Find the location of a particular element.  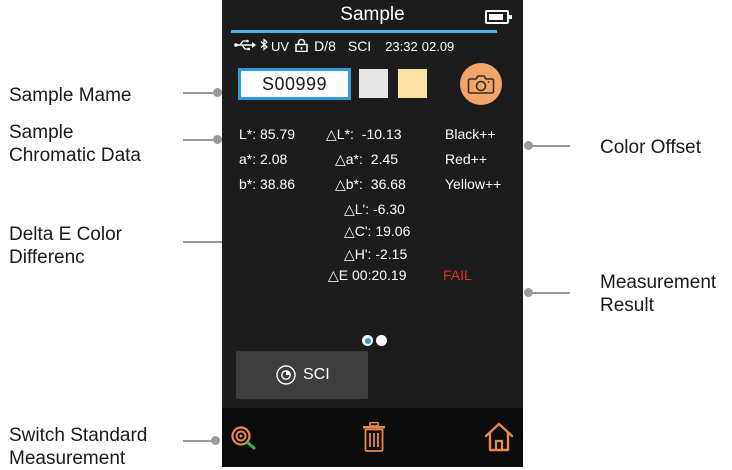

connector-color-offset is located at coordinates (549, 146).